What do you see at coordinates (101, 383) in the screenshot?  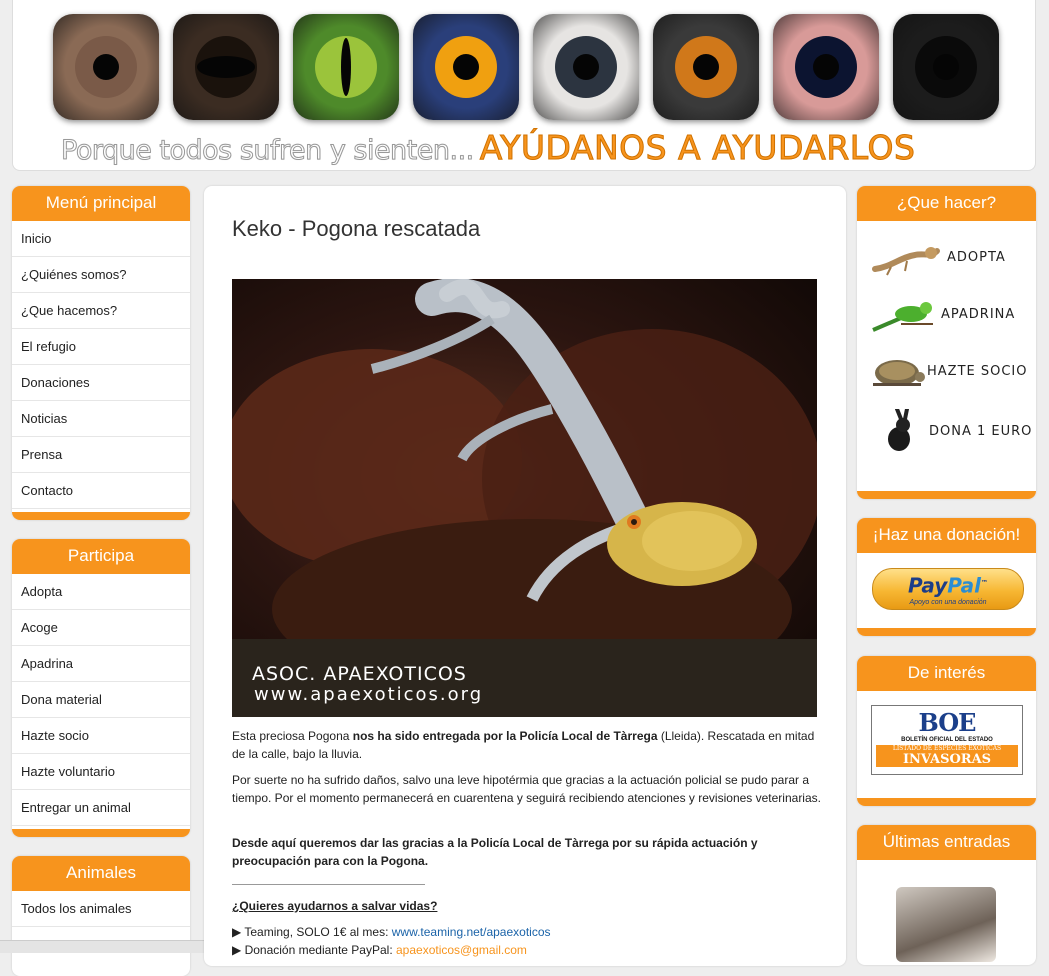 I see `menu-principal-item: Donaciones` at bounding box center [101, 383].